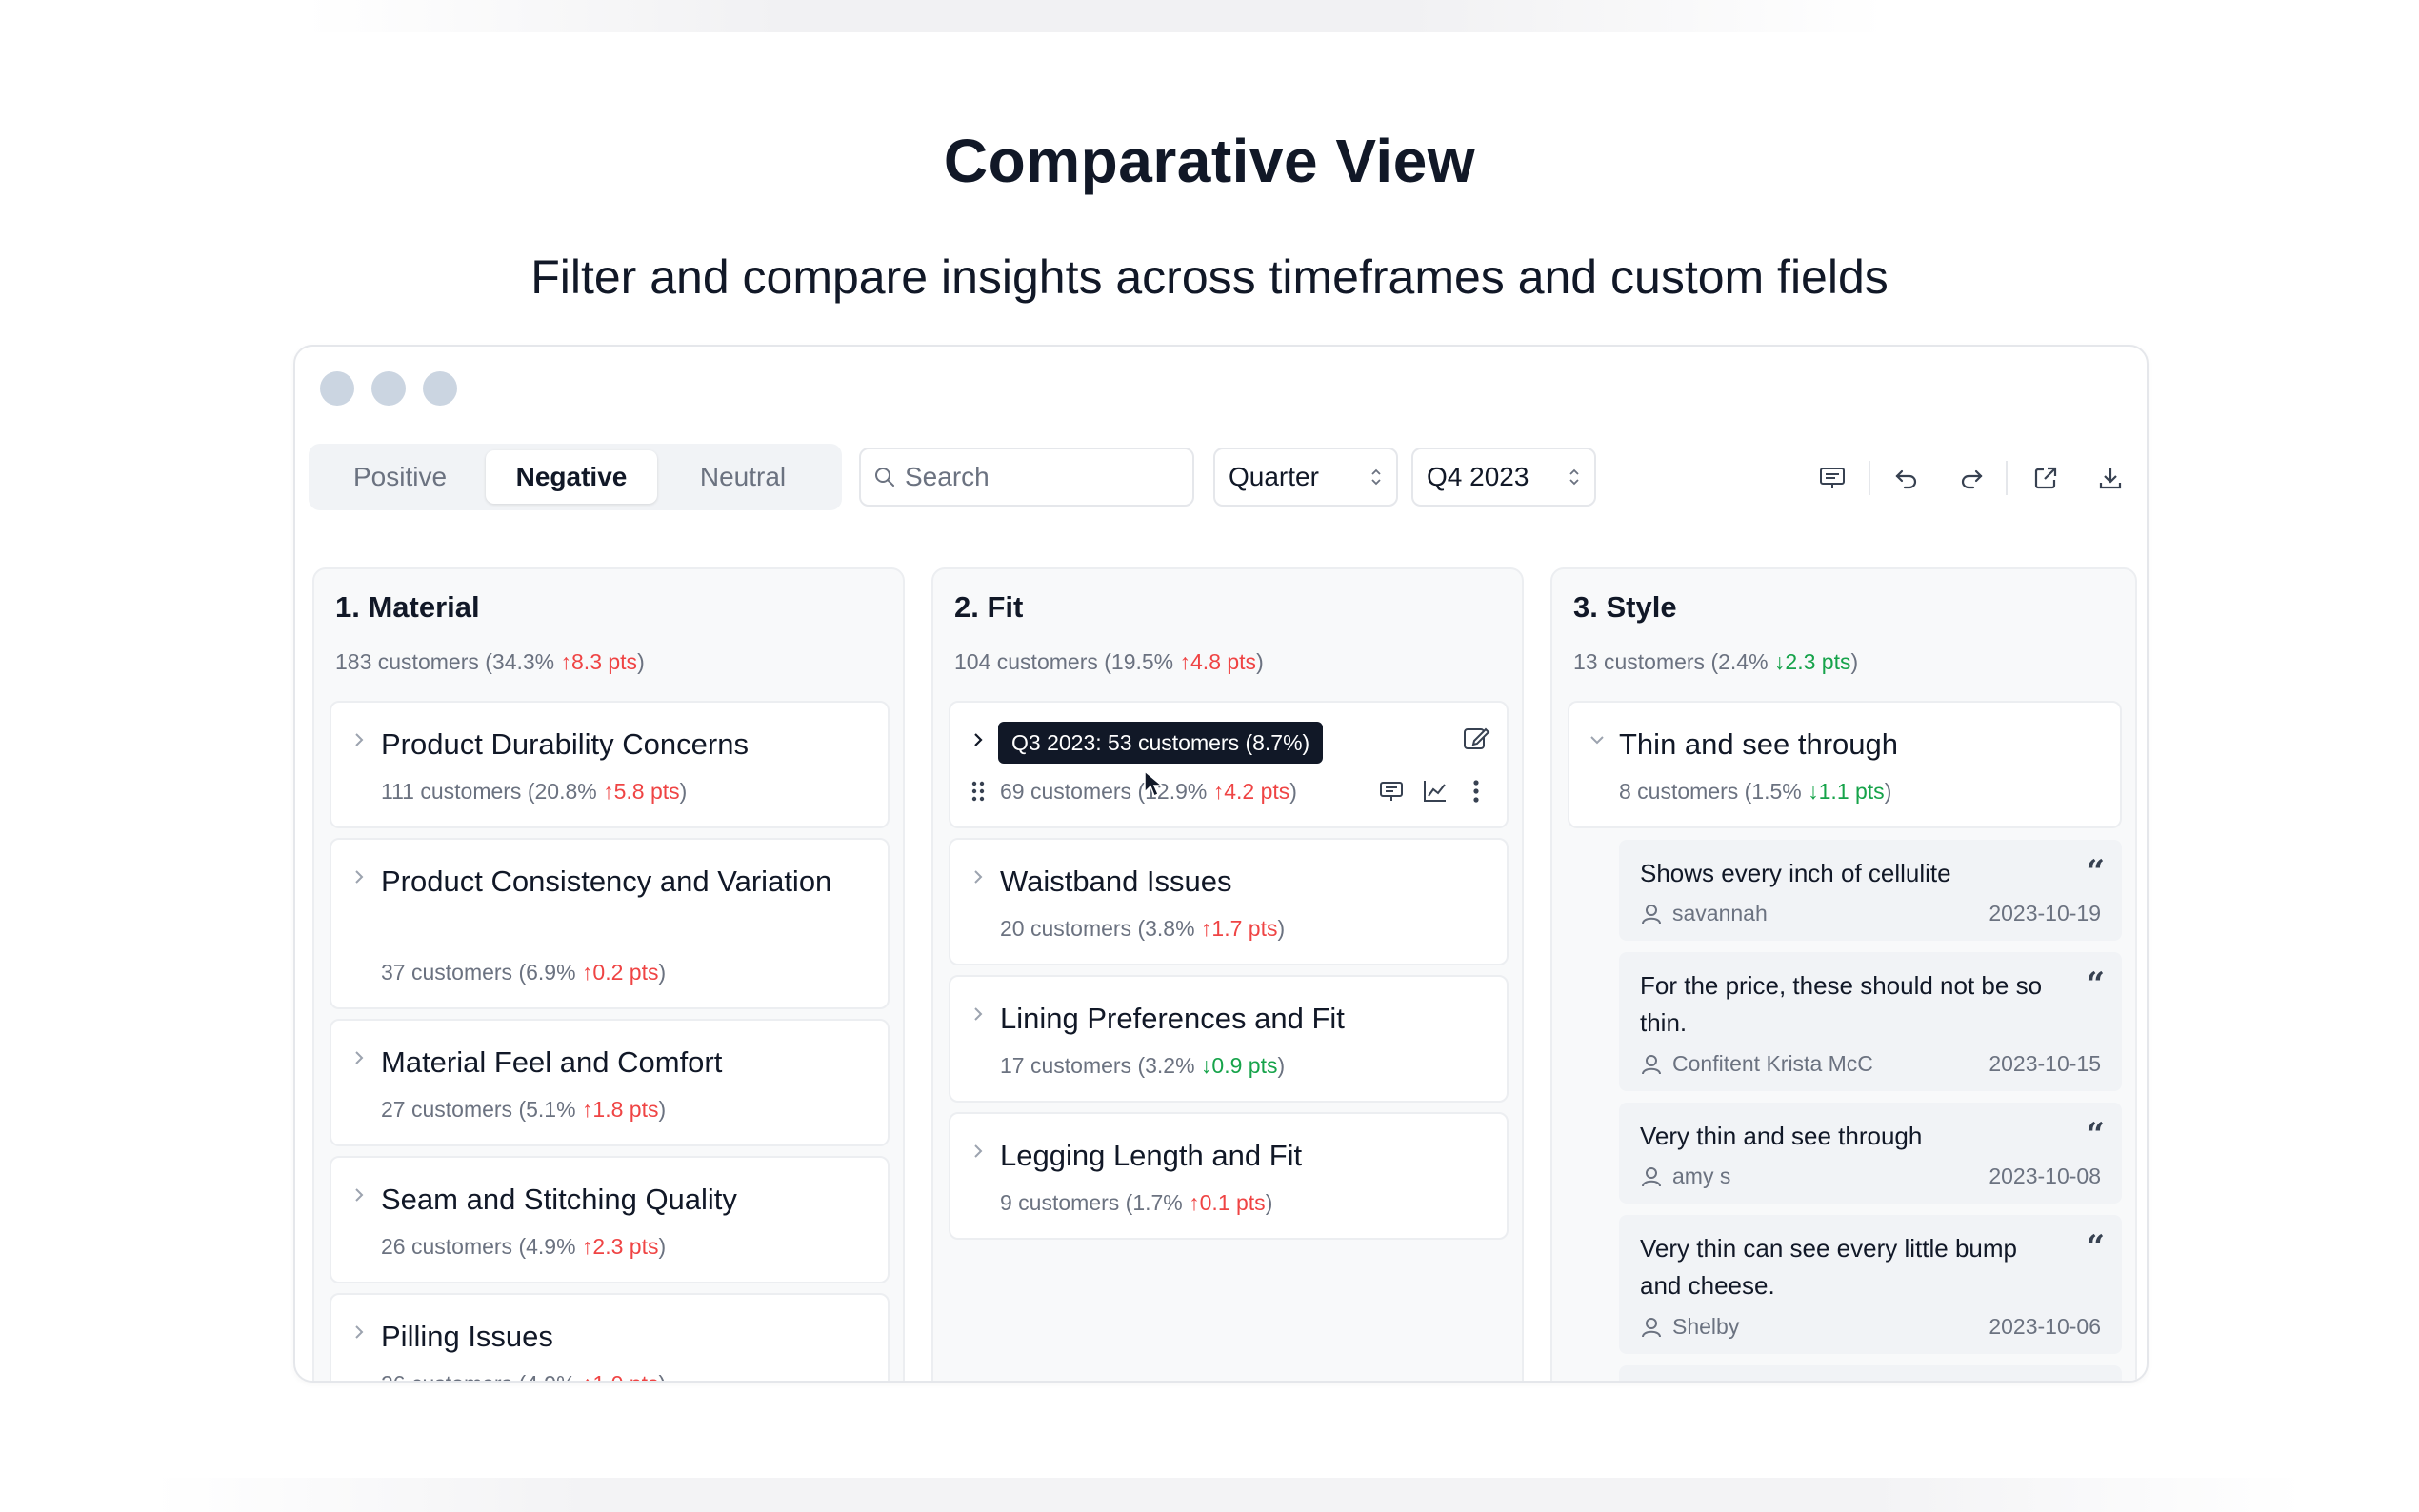 This screenshot has height=1512, width=2419. What do you see at coordinates (1228, 1495) in the screenshot?
I see `bottom-fade` at bounding box center [1228, 1495].